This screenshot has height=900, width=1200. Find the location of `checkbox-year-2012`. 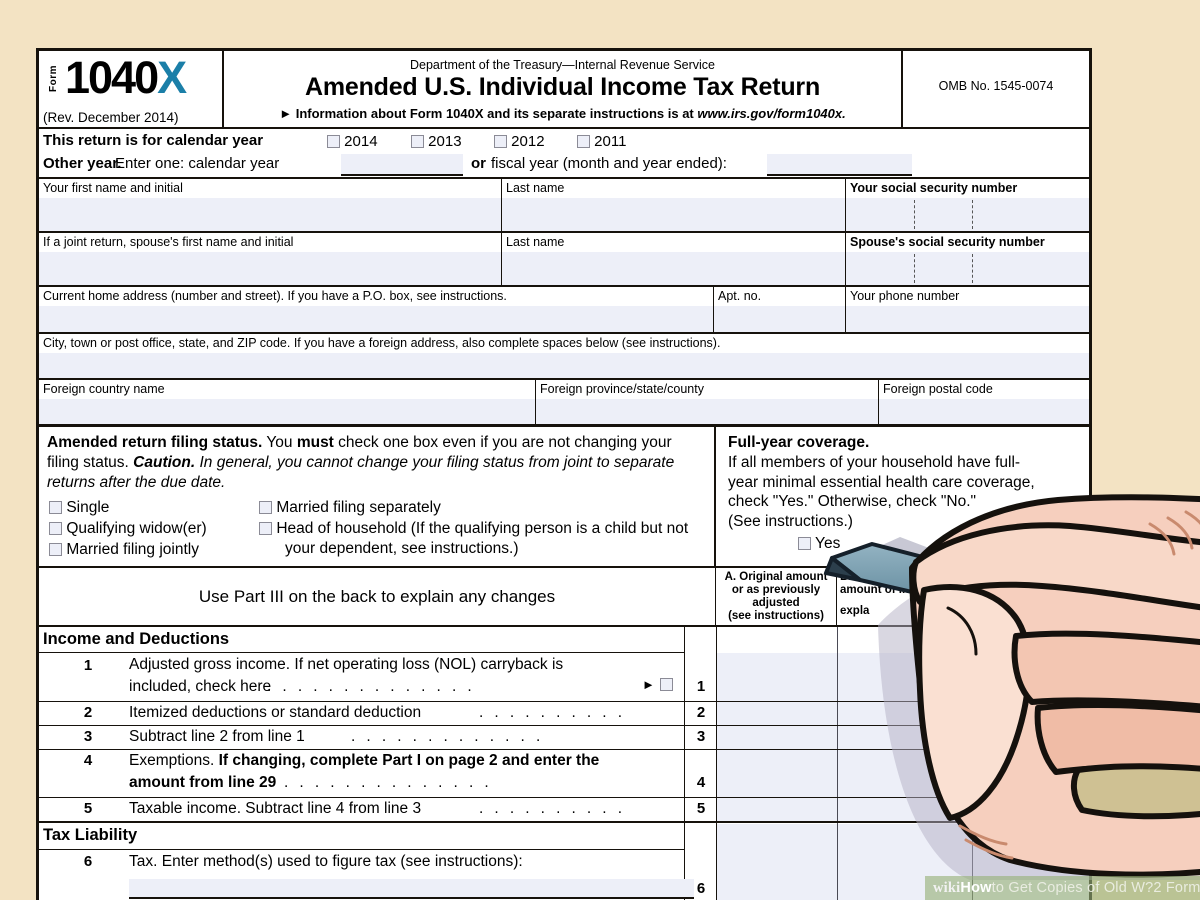

checkbox-year-2012 is located at coordinates (500, 141).